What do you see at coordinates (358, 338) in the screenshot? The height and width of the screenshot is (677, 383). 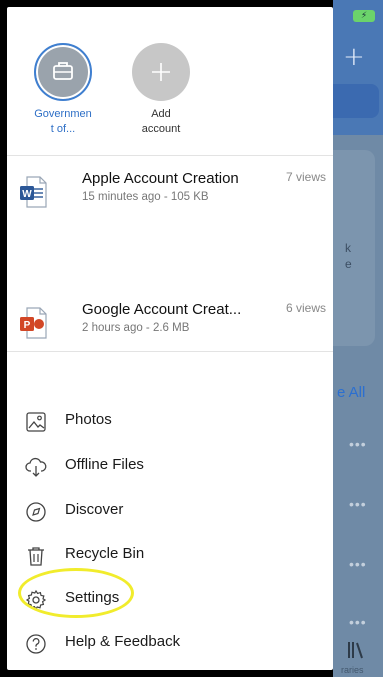 I see `background-app: ⚡ + k e e All ••• ••• ••• ••• raries` at bounding box center [358, 338].